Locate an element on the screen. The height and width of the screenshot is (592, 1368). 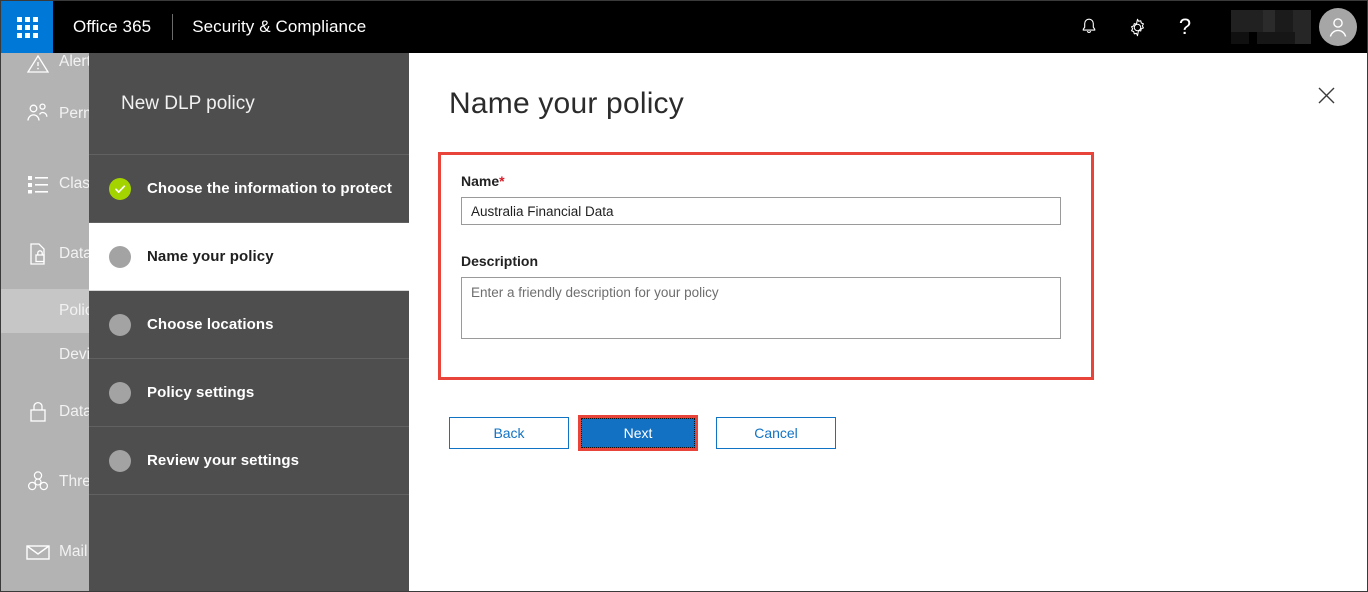
page-title: Name your policy is located at coordinates (566, 103).